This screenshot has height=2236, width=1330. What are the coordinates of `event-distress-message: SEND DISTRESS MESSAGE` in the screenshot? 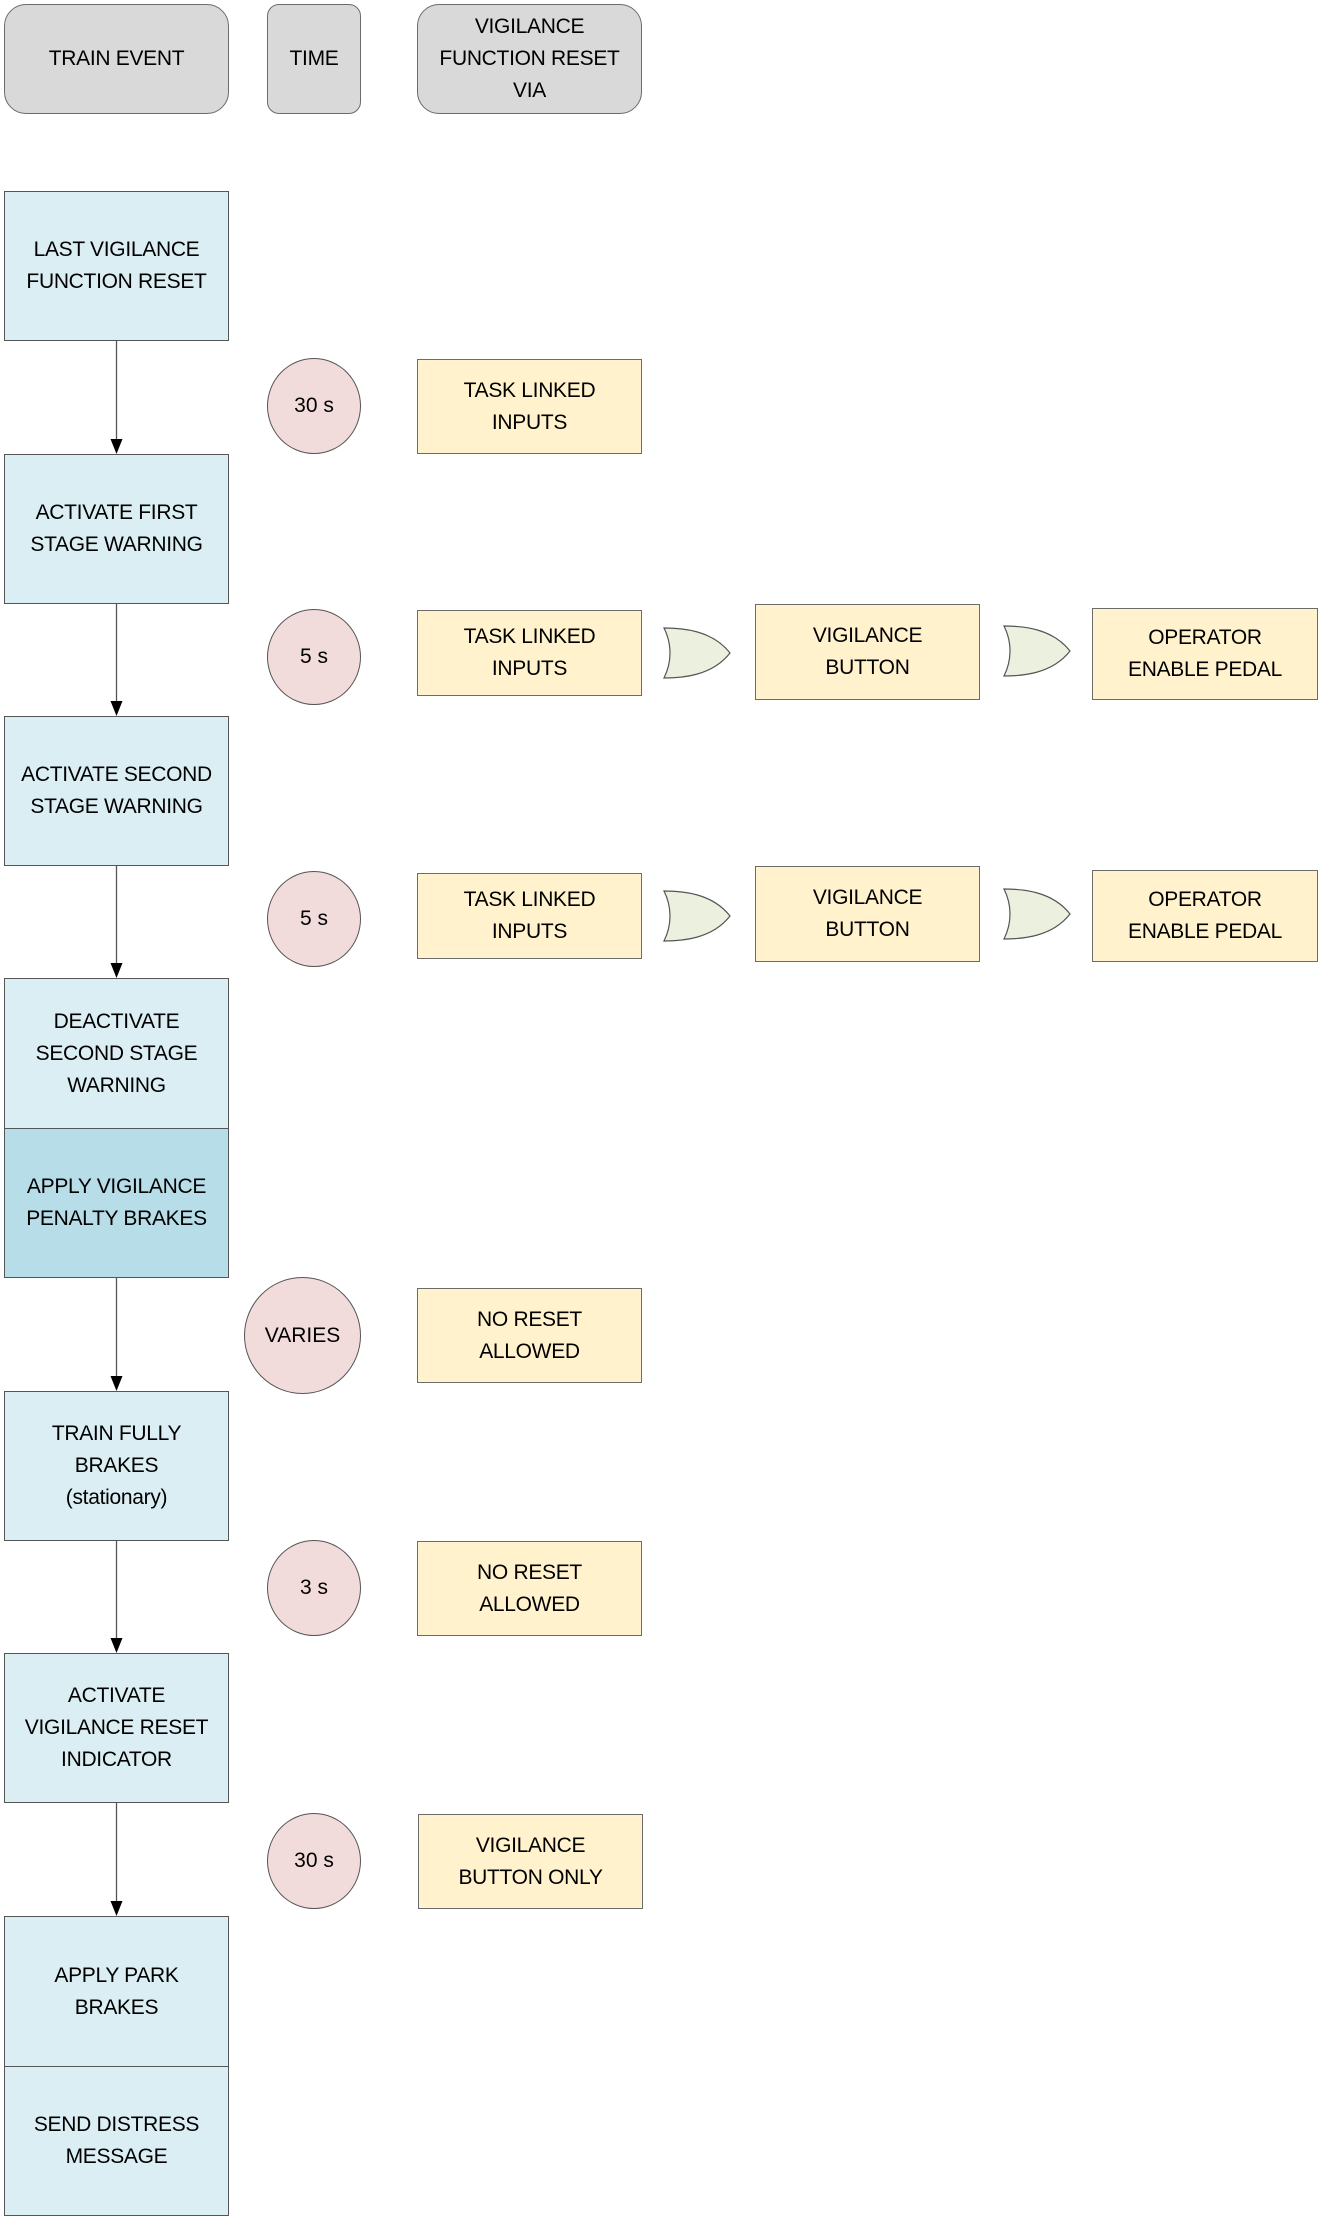 It's located at (116, 2141).